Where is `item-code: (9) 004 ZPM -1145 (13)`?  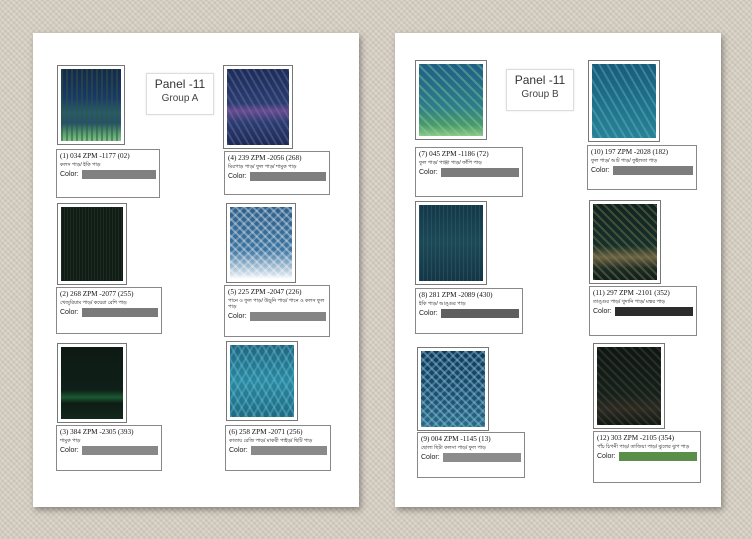
item-code: (9) 004 ZPM -1145 (13) is located at coordinates (456, 439).